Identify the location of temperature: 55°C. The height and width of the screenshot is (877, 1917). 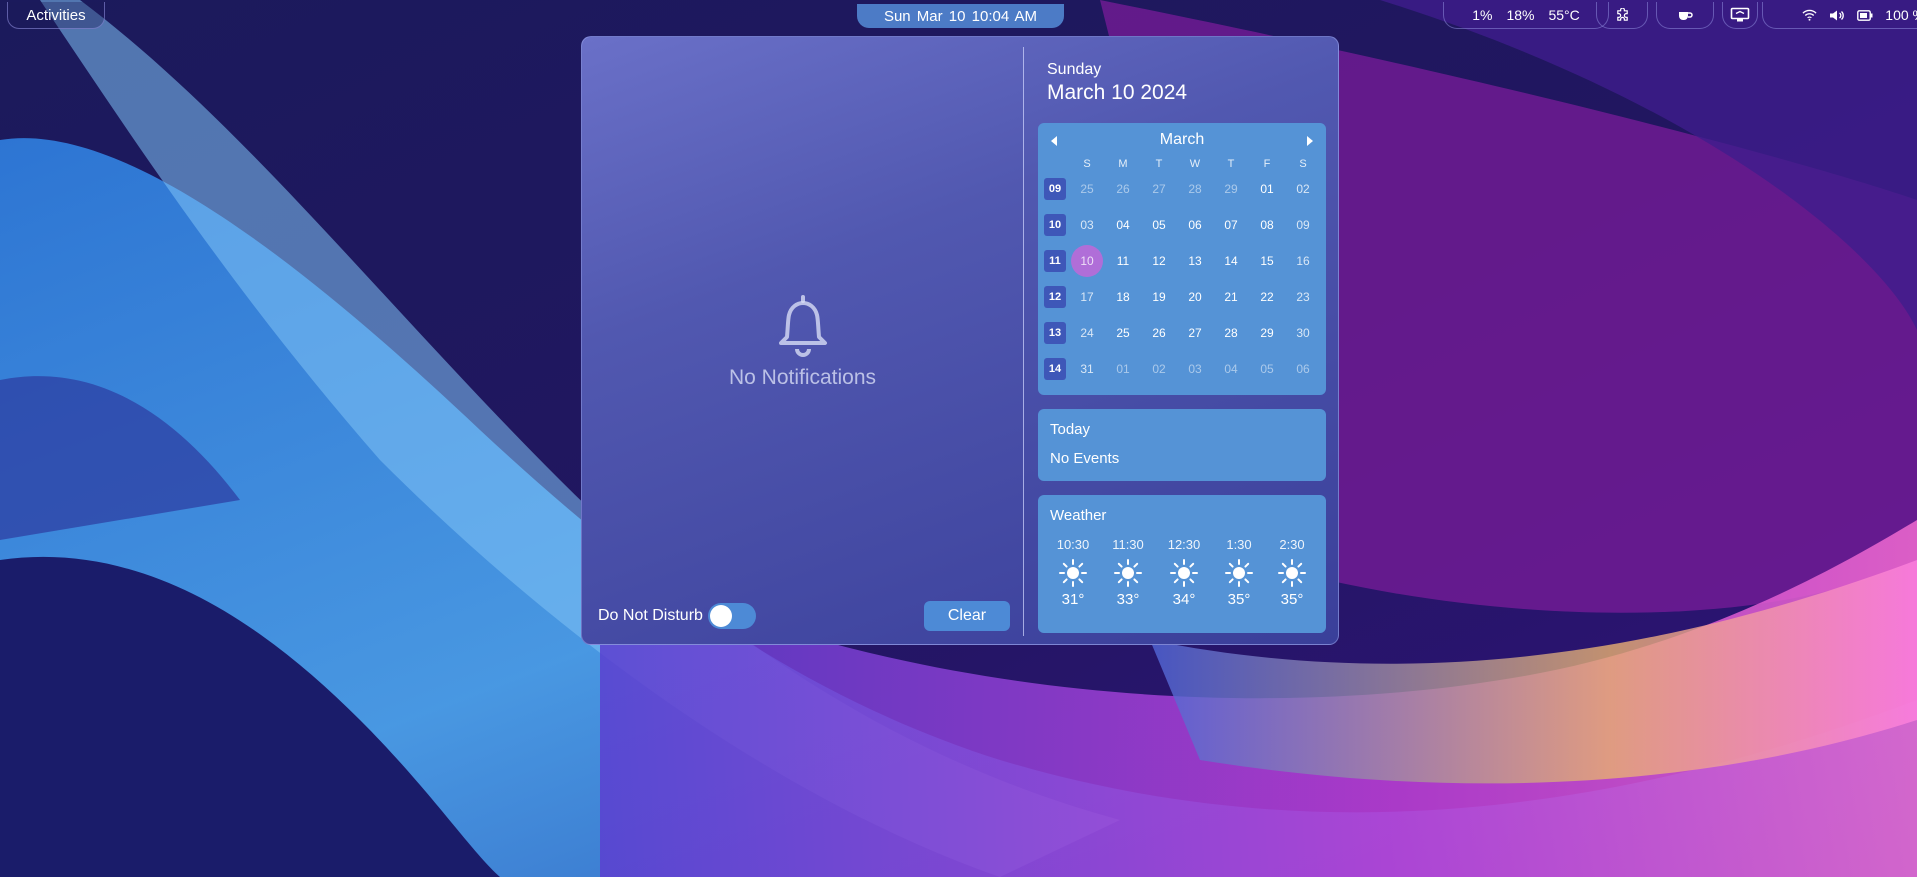
(1564, 15).